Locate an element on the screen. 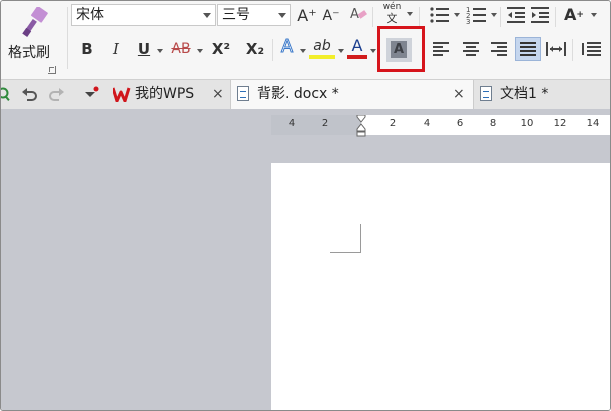  text-effect-icon: A is located at coordinates (287, 46).